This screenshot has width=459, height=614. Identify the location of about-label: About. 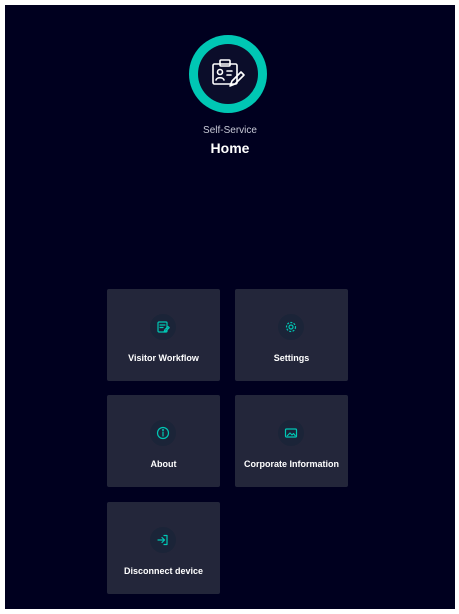
(163, 464).